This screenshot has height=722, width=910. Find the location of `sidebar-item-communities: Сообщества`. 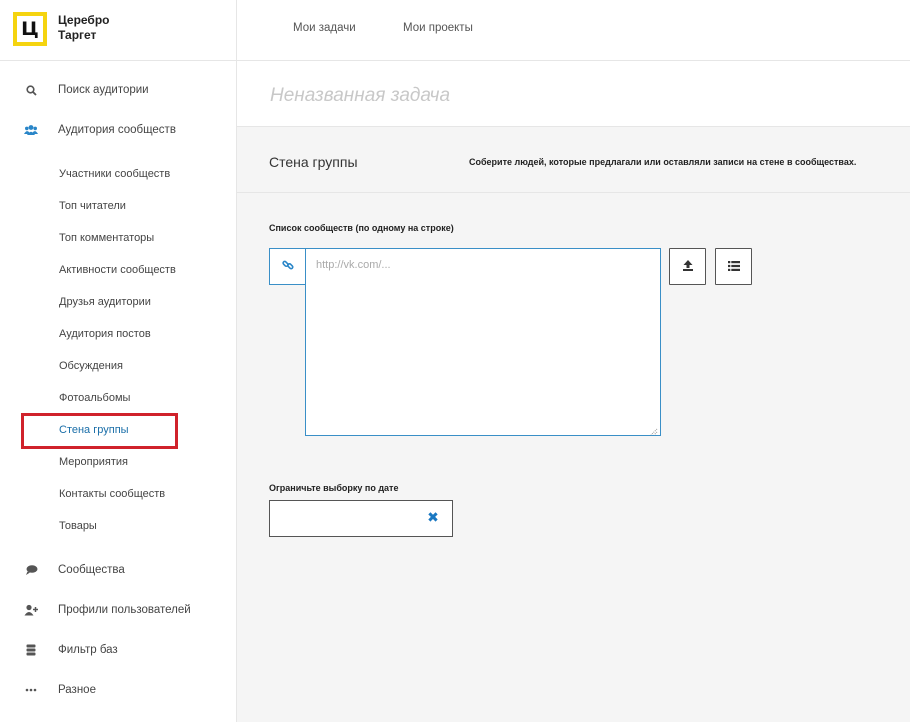

sidebar-item-communities: Сообщества is located at coordinates (118, 570).